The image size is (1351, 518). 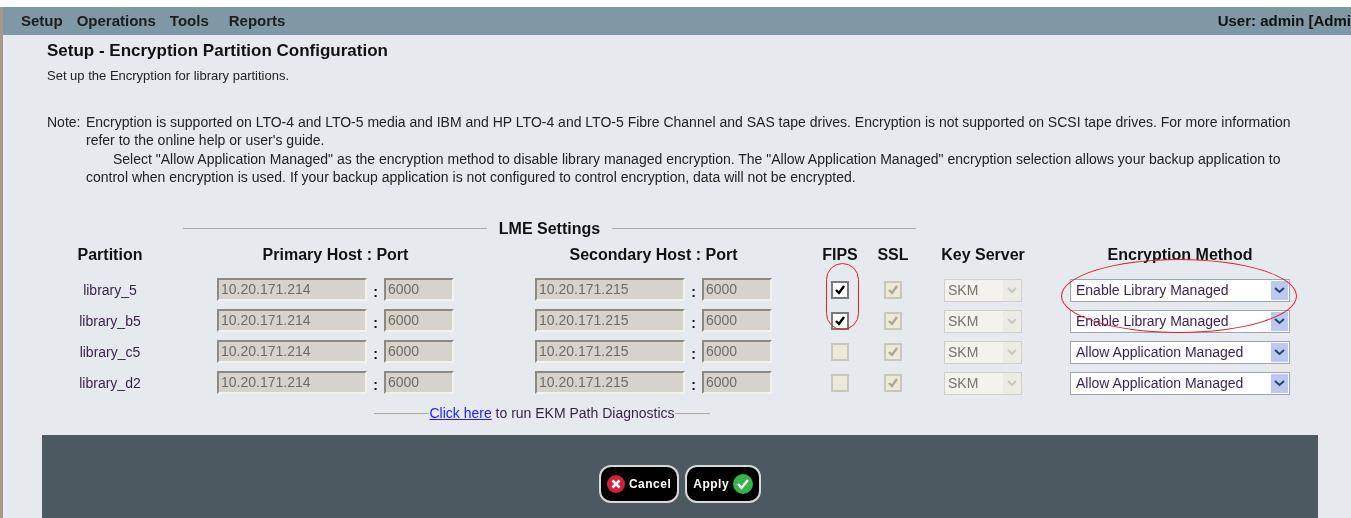 I want to click on column-header: Key Server, so click(x=983, y=254).